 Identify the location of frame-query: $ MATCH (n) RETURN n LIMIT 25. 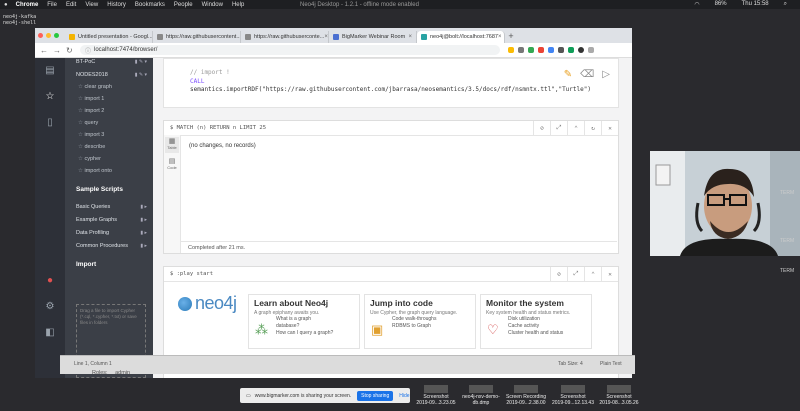
(218, 128).